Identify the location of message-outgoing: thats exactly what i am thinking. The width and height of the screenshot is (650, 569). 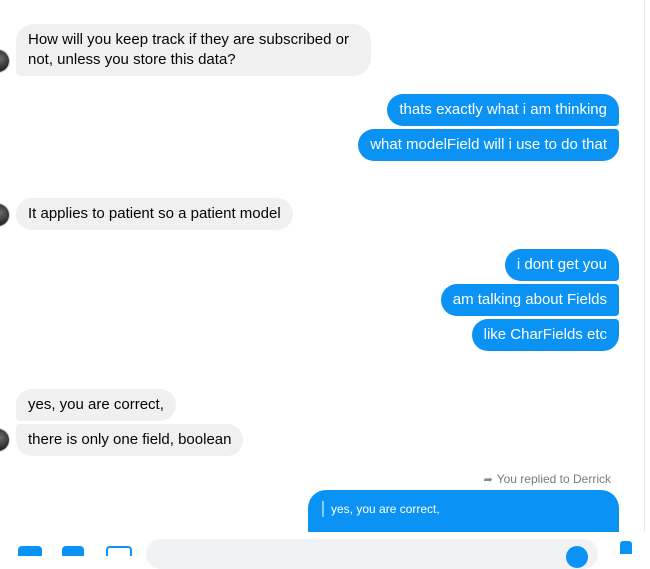
(503, 110).